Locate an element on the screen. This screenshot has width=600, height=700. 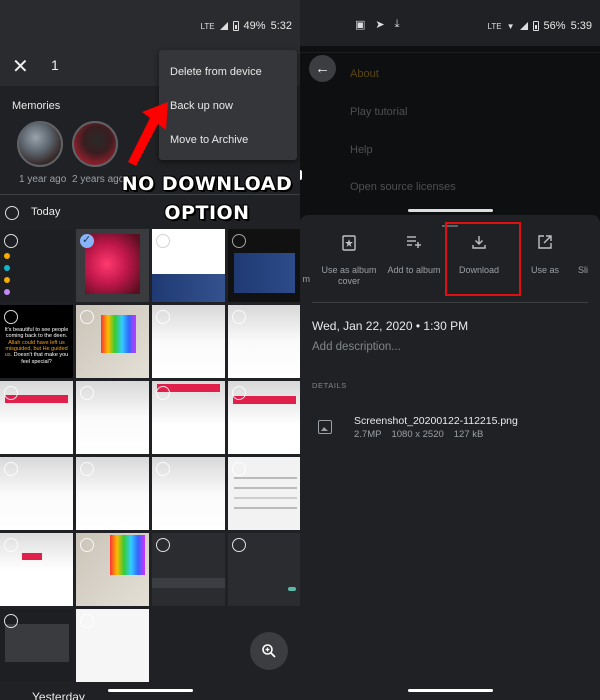
clock: 5:32 is located at coordinates (281, 26).